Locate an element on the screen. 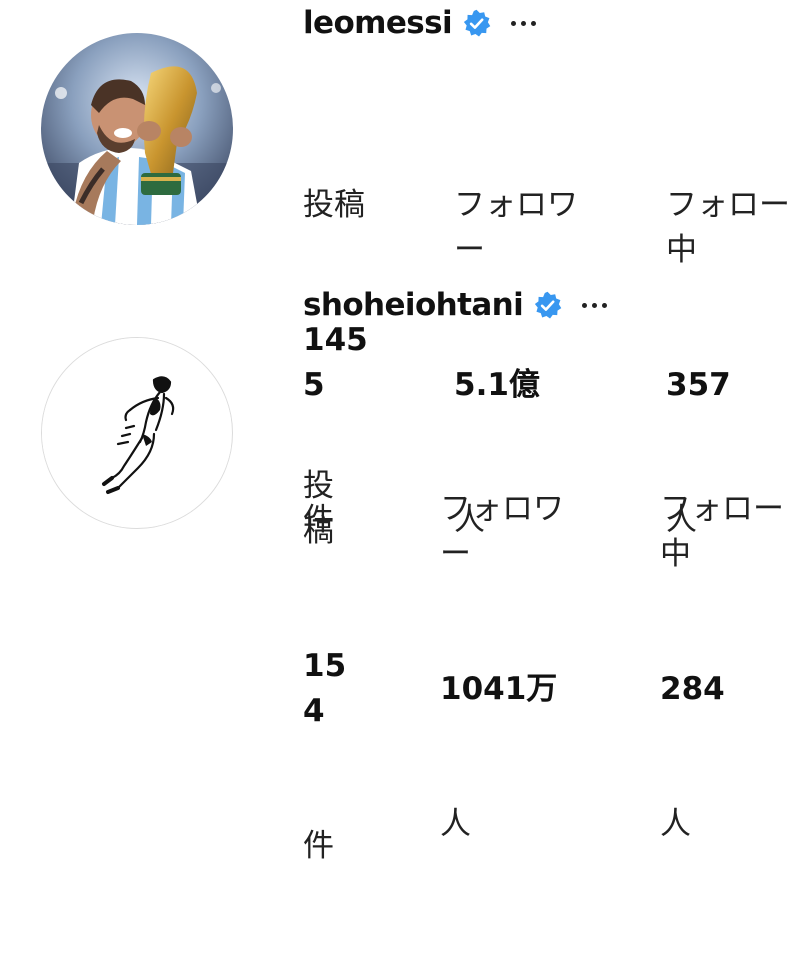 Image resolution: width=800 pixels, height=959 pixels. stat-followers: フォロワ ー 1041万 人 is located at coordinates (502, 667).